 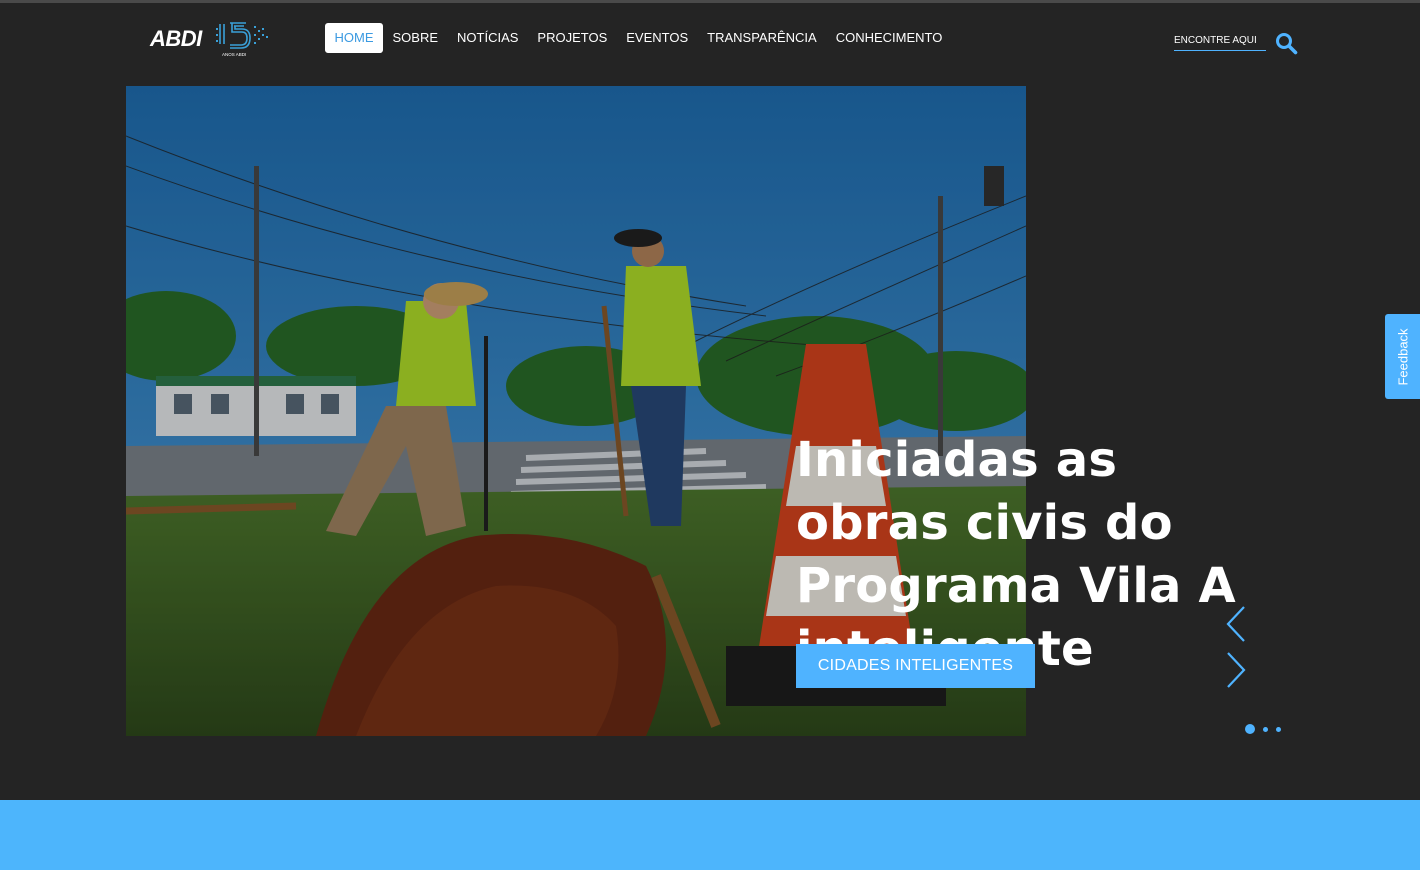 I want to click on search, so click(x=1237, y=43).